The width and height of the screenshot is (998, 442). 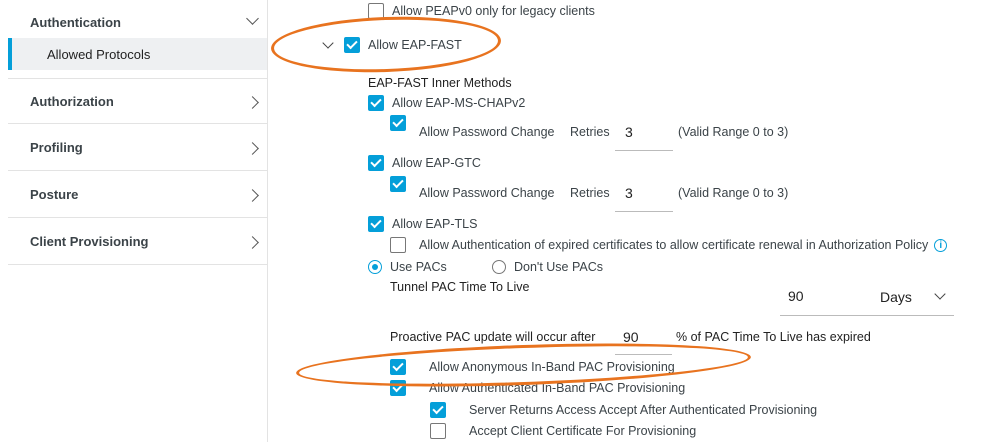 What do you see at coordinates (896, 297) in the screenshot?
I see `ttl-unit-value: Days` at bounding box center [896, 297].